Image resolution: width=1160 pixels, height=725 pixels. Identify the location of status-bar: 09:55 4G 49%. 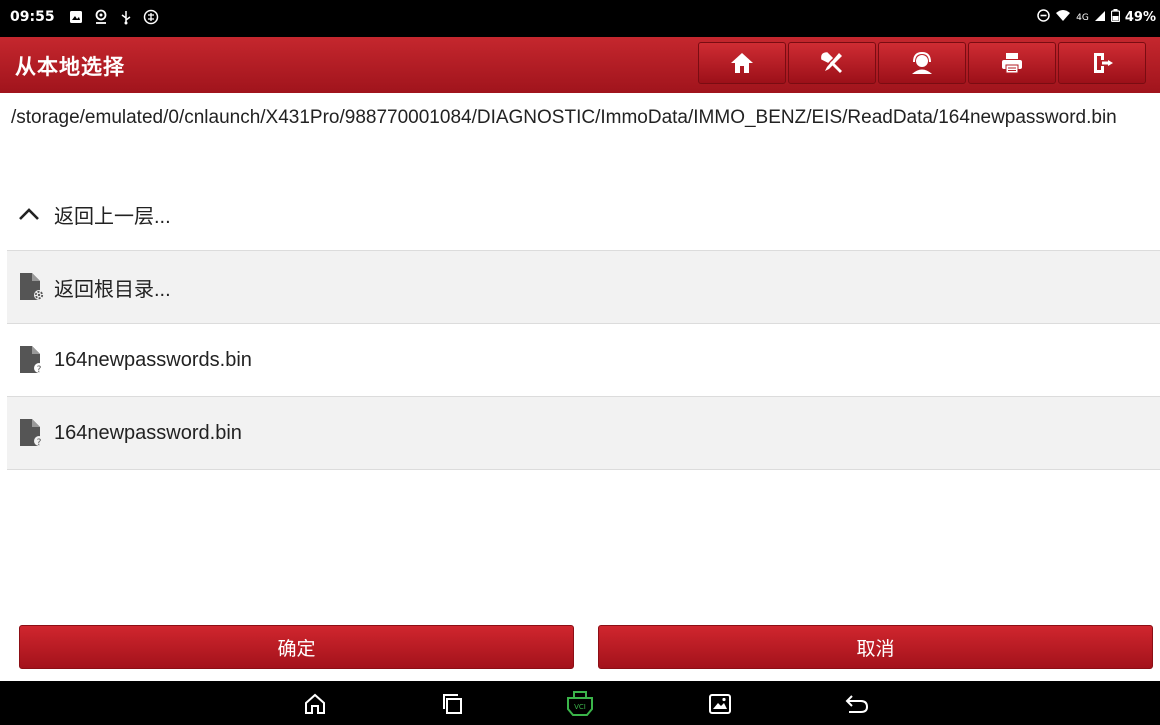
(580, 18).